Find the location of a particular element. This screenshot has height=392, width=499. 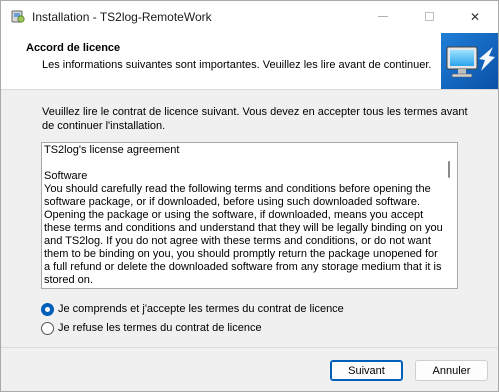

maximize-button is located at coordinates (429, 16).